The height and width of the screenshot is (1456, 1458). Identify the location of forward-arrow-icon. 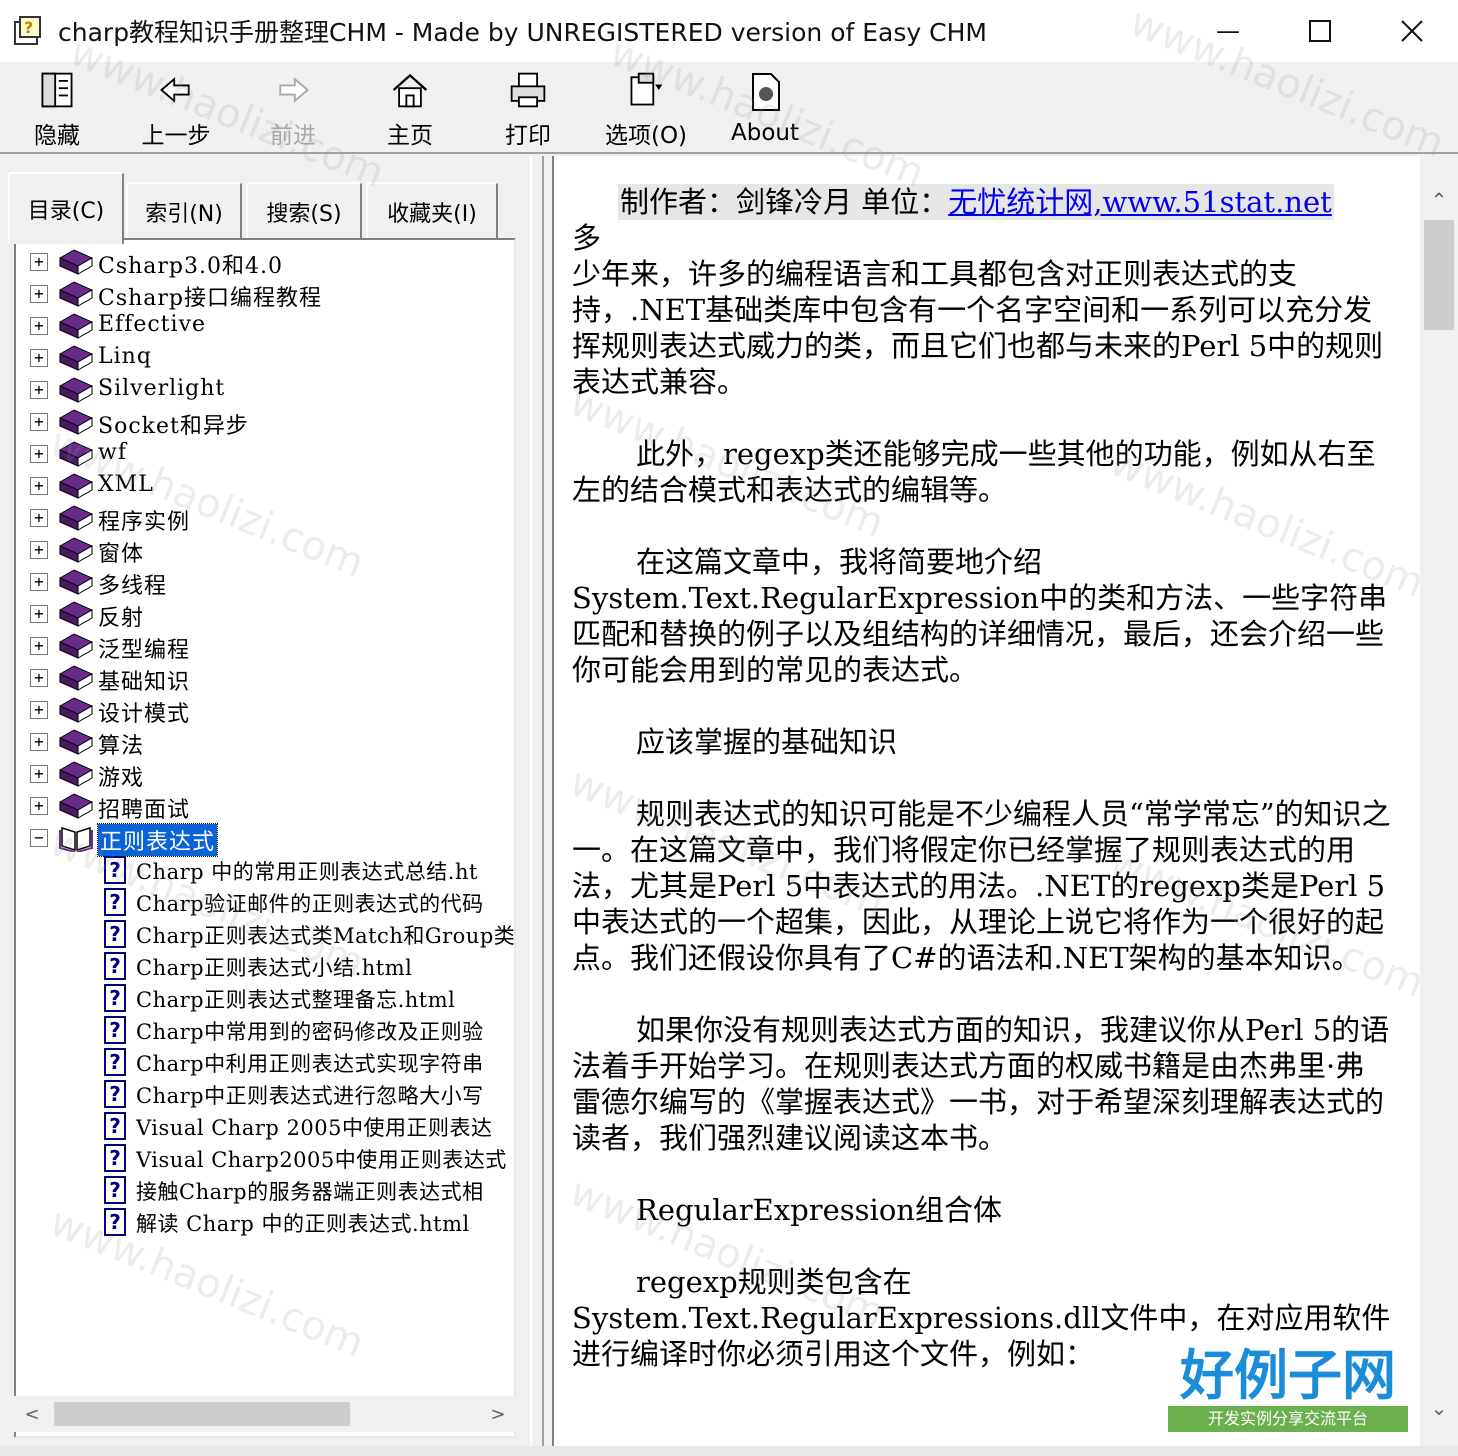
(294, 90).